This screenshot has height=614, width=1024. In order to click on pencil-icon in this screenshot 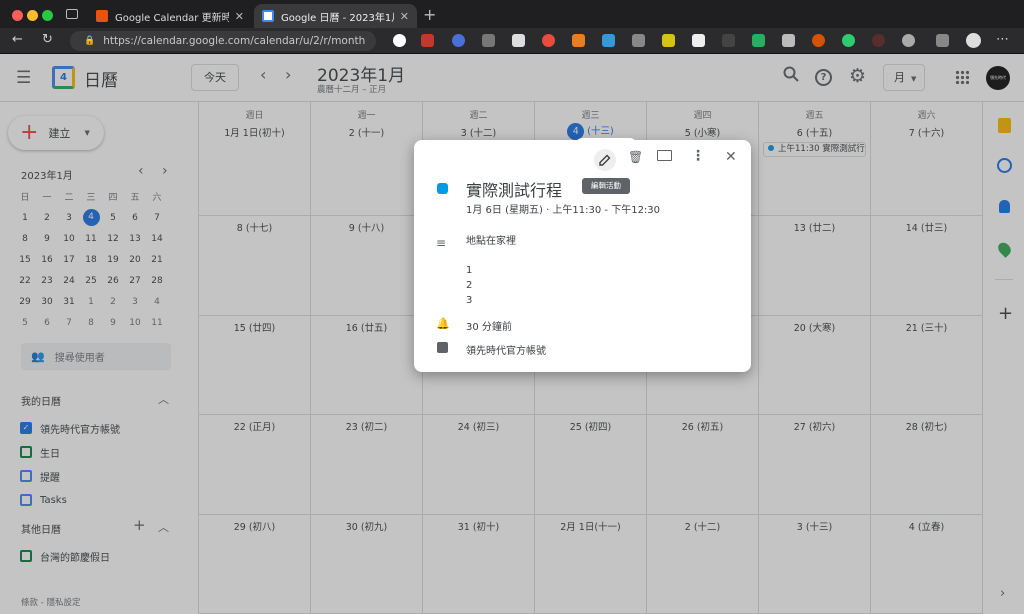, I will do `click(605, 160)`.